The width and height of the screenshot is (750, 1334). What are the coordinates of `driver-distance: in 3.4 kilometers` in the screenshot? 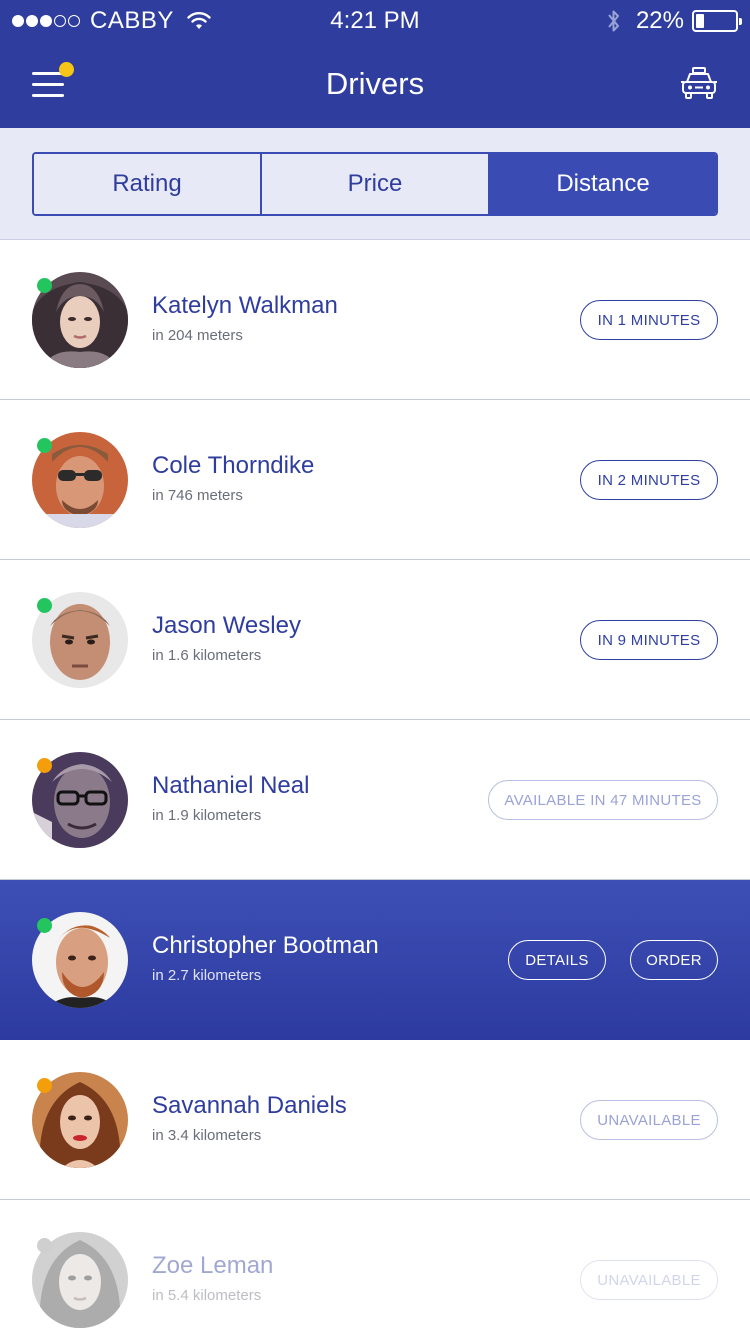 It's located at (207, 1135).